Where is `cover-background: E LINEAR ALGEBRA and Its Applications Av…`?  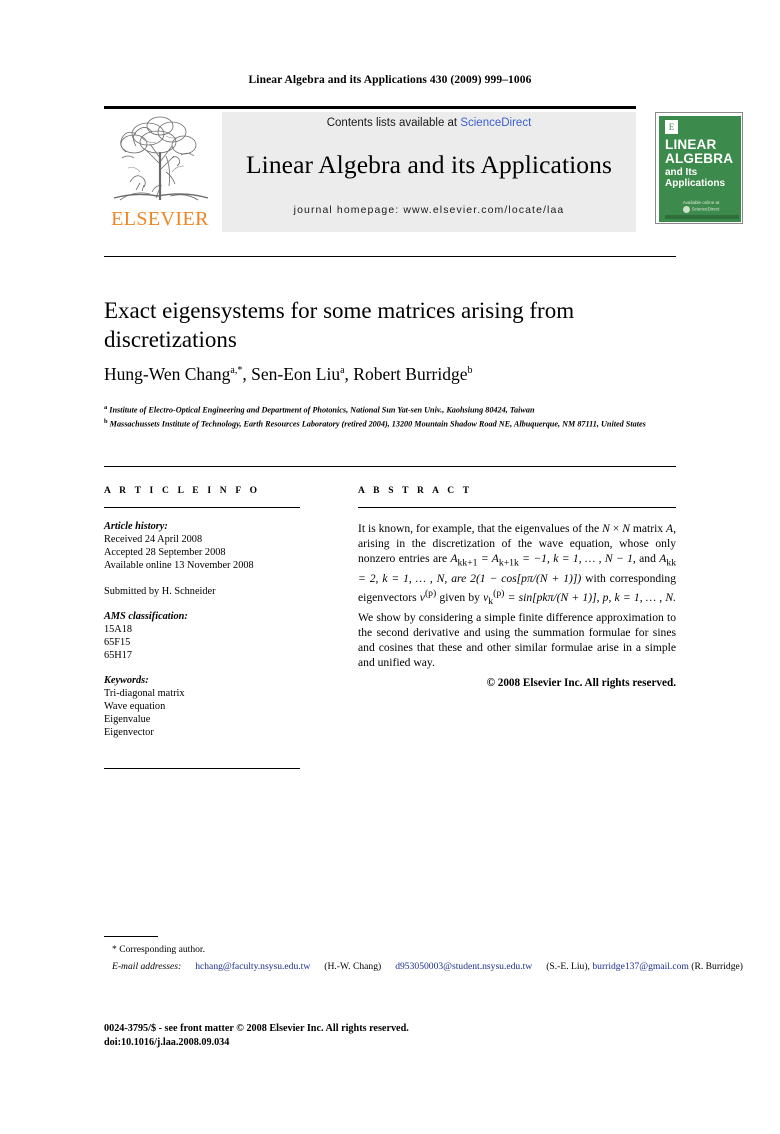 cover-background: E LINEAR ALGEBRA and Its Applications Av… is located at coordinates (700, 169).